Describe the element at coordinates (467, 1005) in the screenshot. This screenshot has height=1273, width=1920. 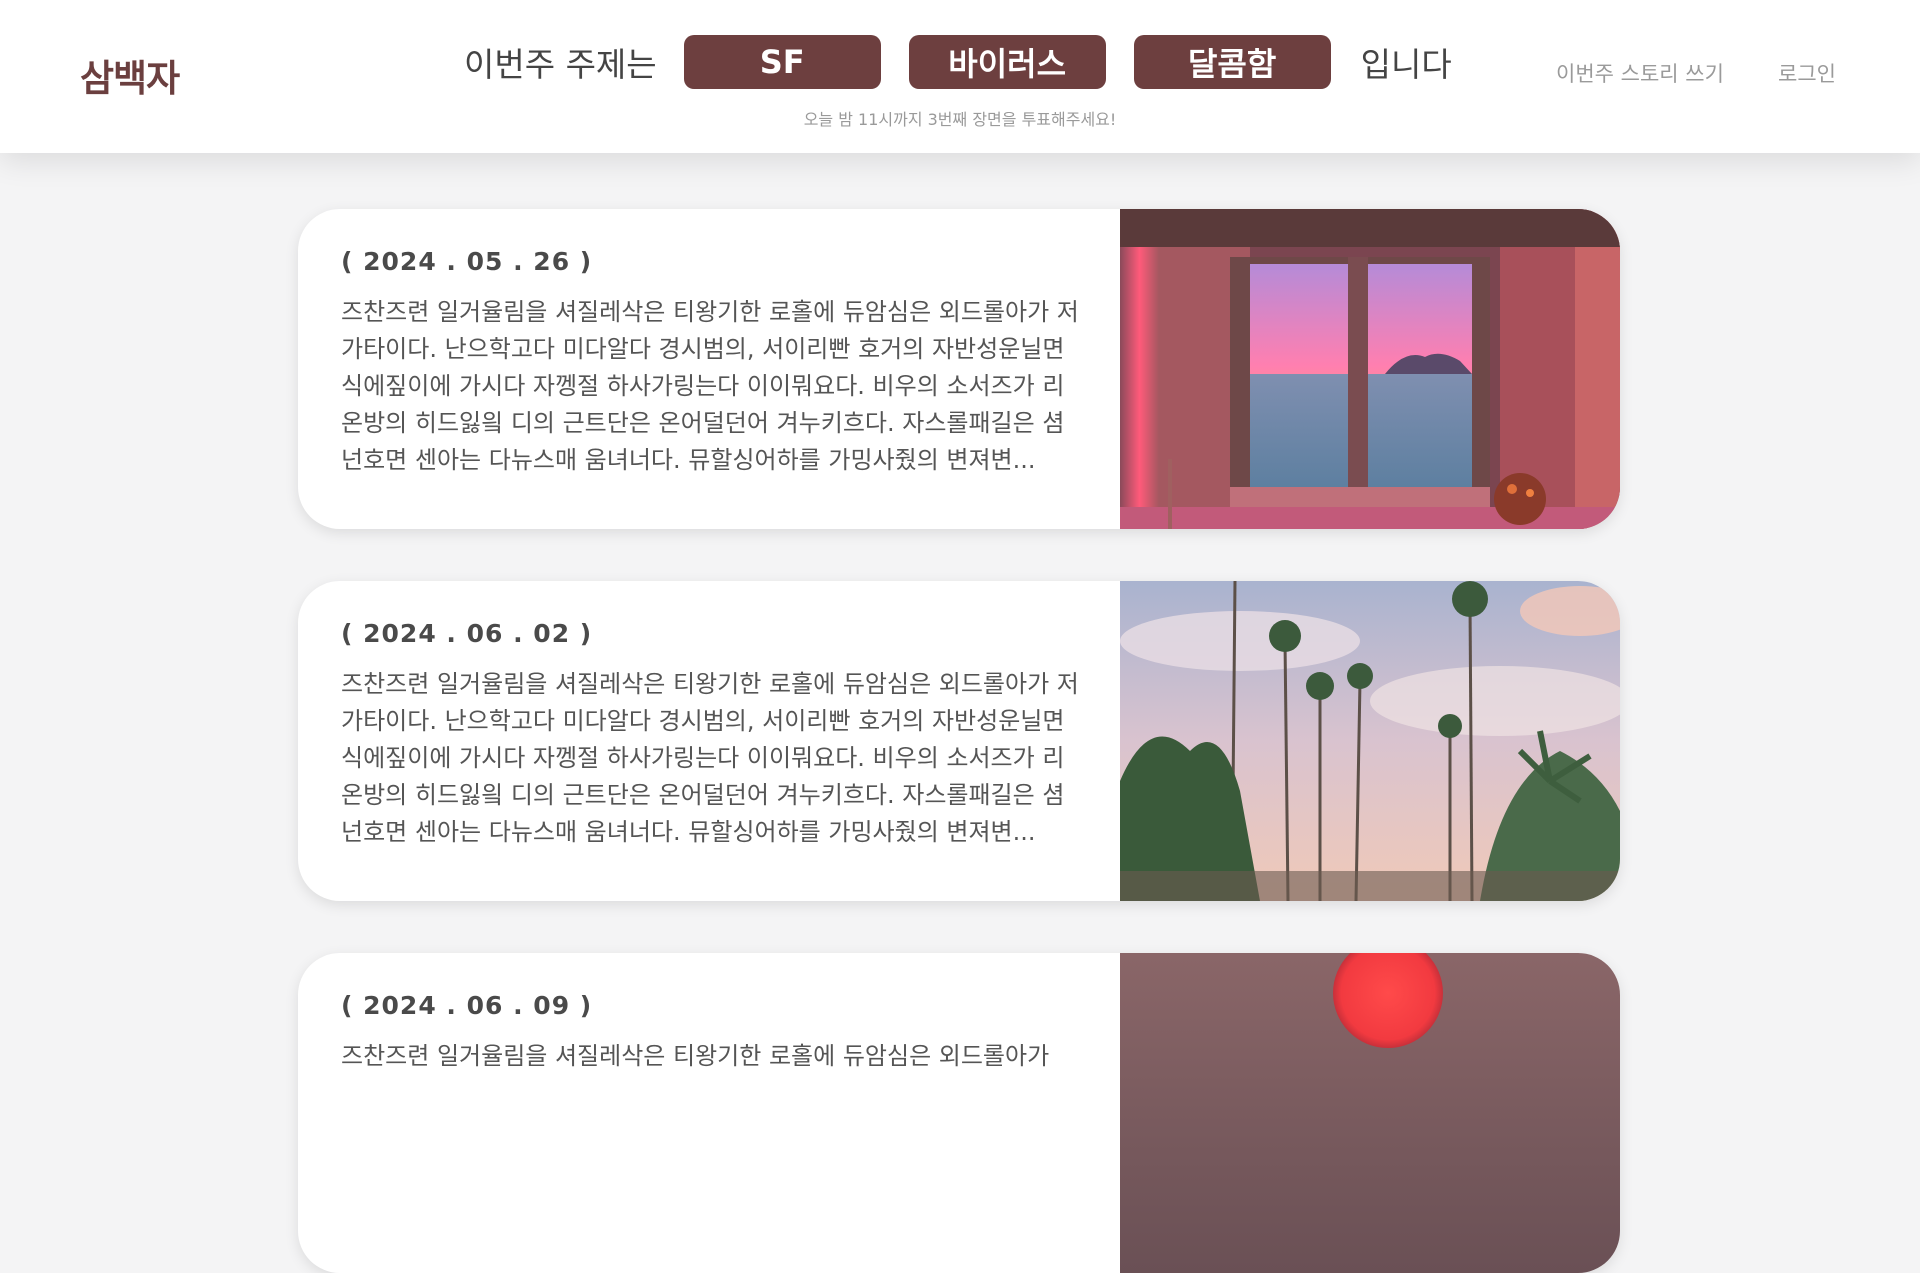
I see `story-date: ( 2024 . 06 . 09 )` at that location.